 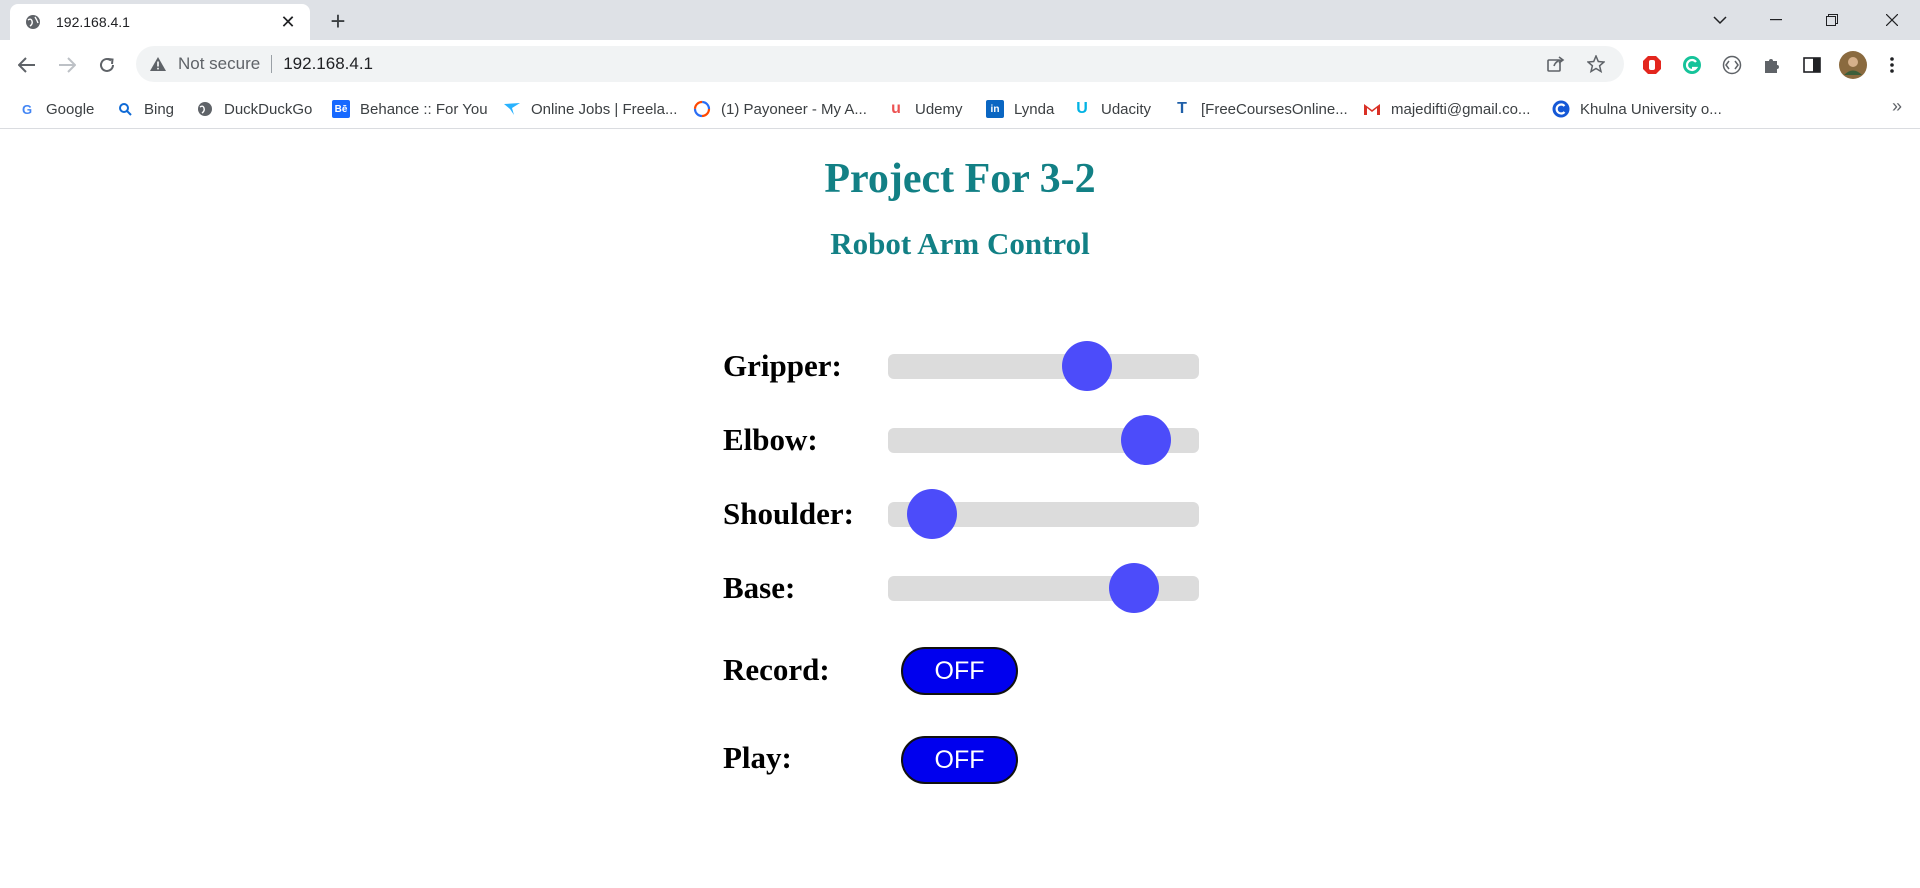 I want to click on base-label: Base:, so click(x=759, y=587).